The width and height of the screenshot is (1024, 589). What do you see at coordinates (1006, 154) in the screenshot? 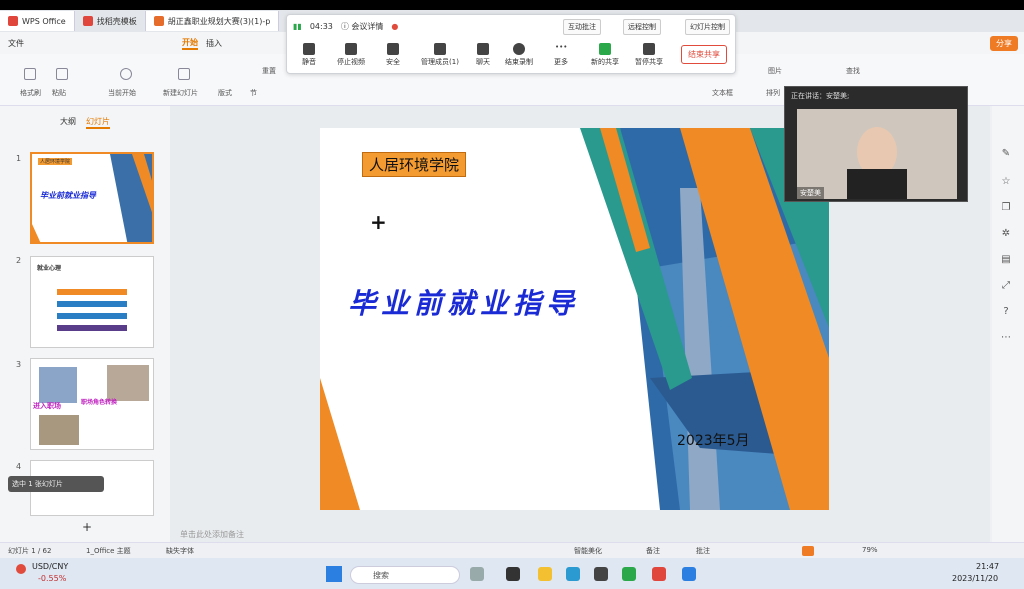
I see `format-icon: ✎` at bounding box center [1006, 154].